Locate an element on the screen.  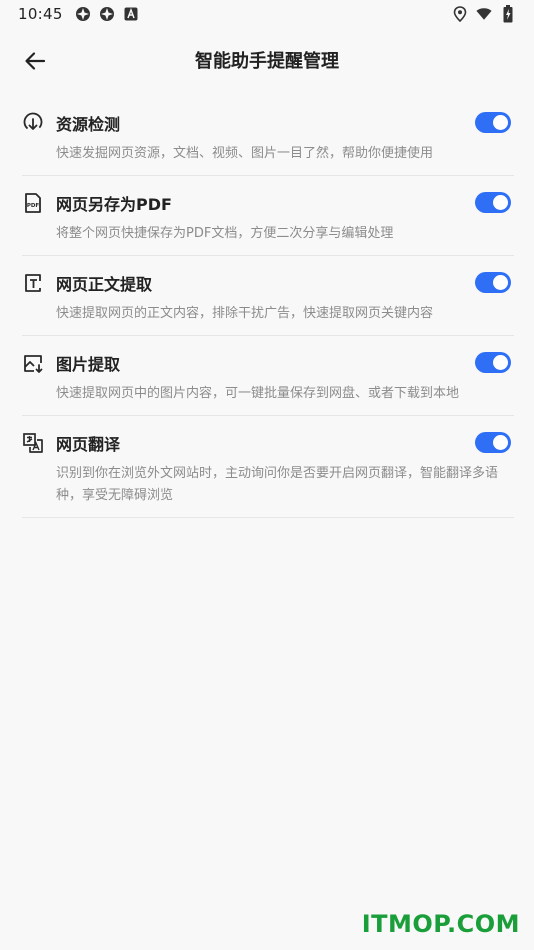
back-button is located at coordinates (35, 61).